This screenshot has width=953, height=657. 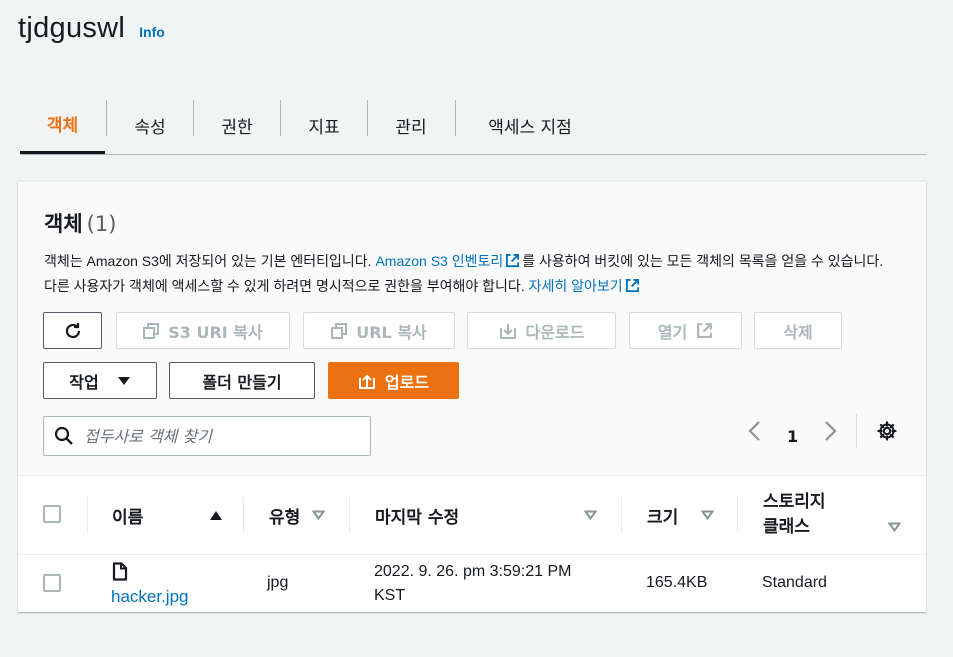 What do you see at coordinates (555, 332) in the screenshot?
I see `download-label: 다운로드` at bounding box center [555, 332].